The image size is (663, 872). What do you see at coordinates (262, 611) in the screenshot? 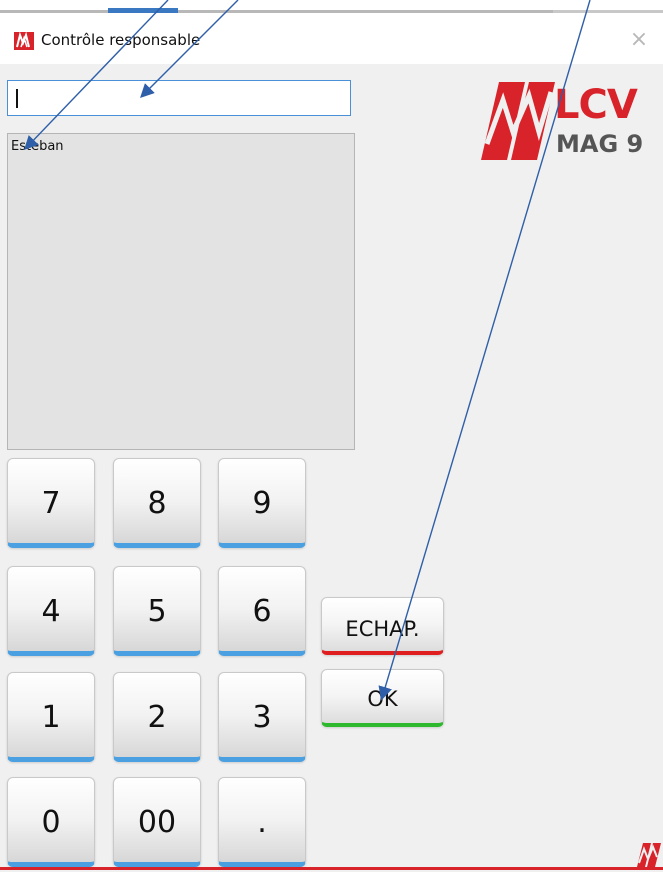
I see `key-6: 6` at bounding box center [262, 611].